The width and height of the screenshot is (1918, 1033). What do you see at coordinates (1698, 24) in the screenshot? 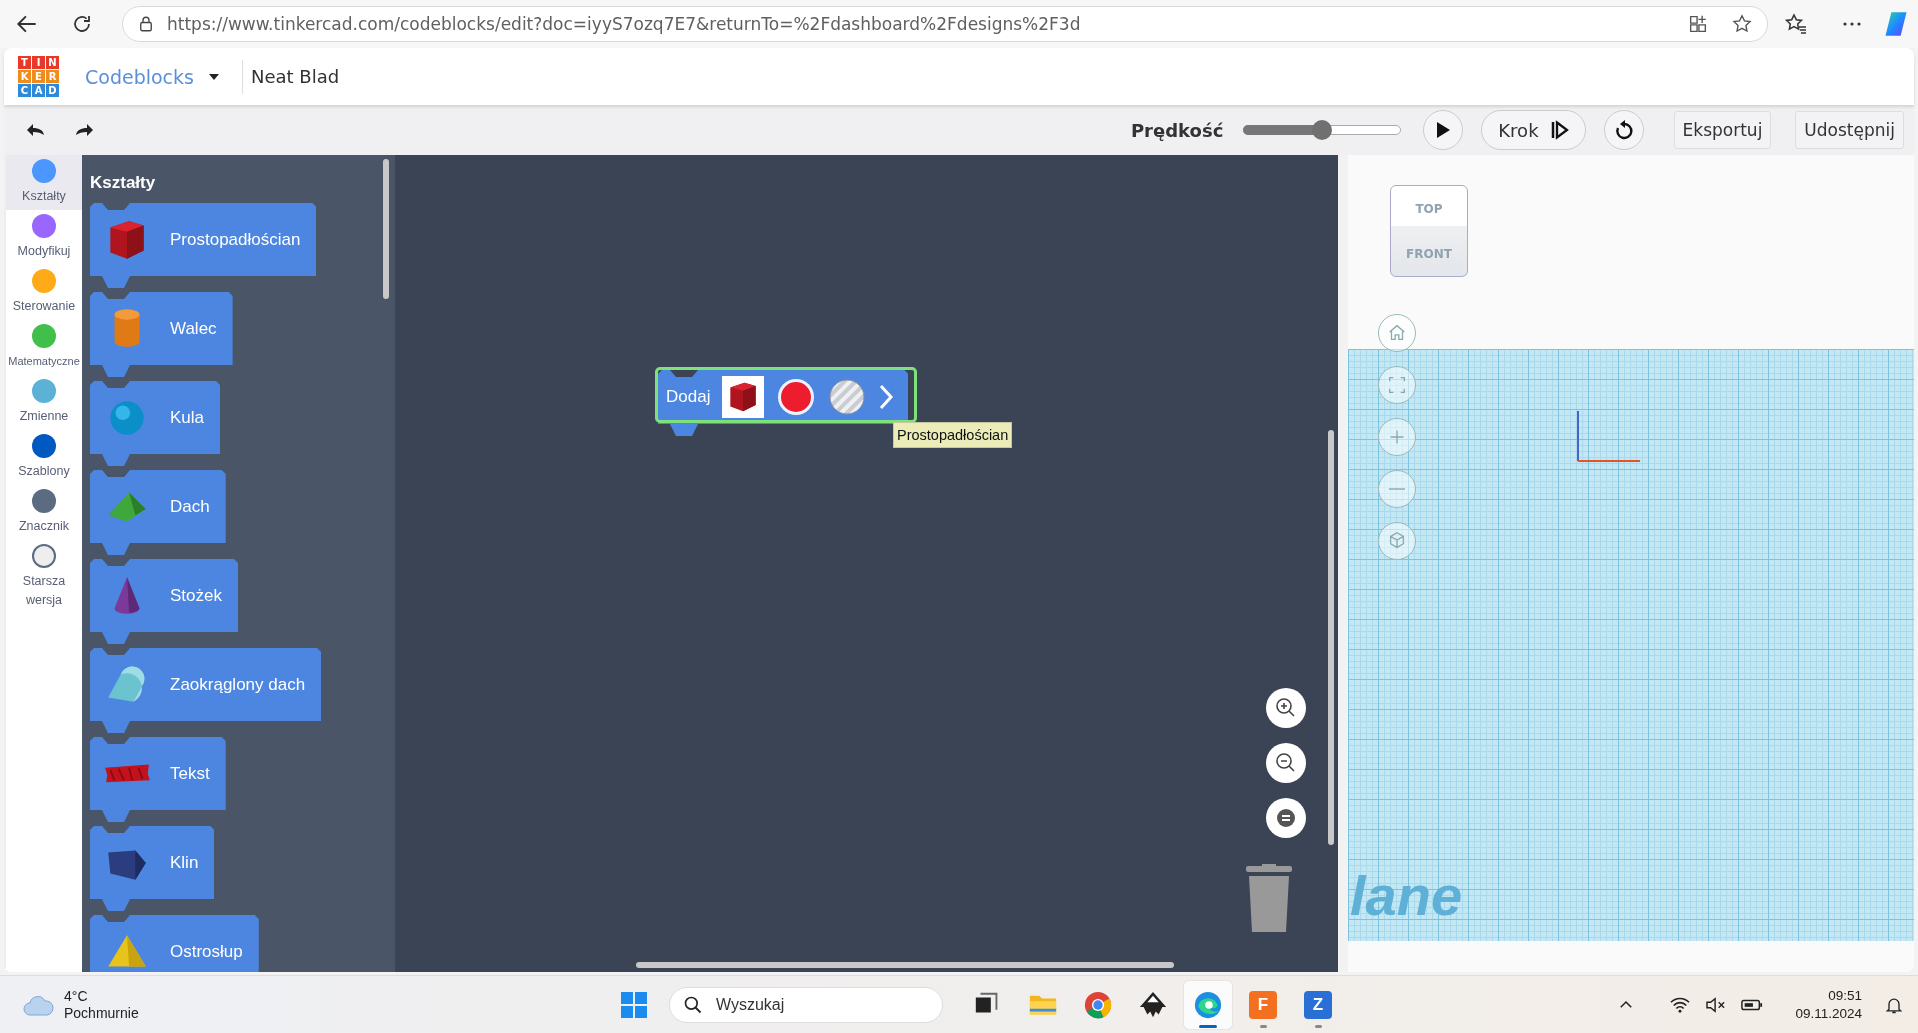
I see `app-grid-icon` at bounding box center [1698, 24].